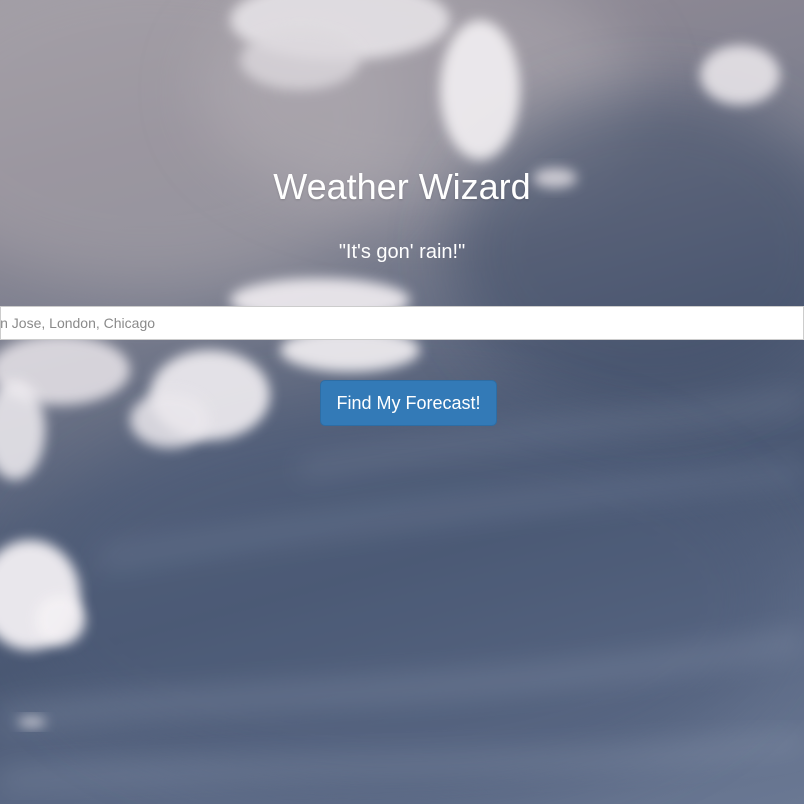 This screenshot has width=804, height=804. I want to click on page-title: Weather Wizard, so click(402, 186).